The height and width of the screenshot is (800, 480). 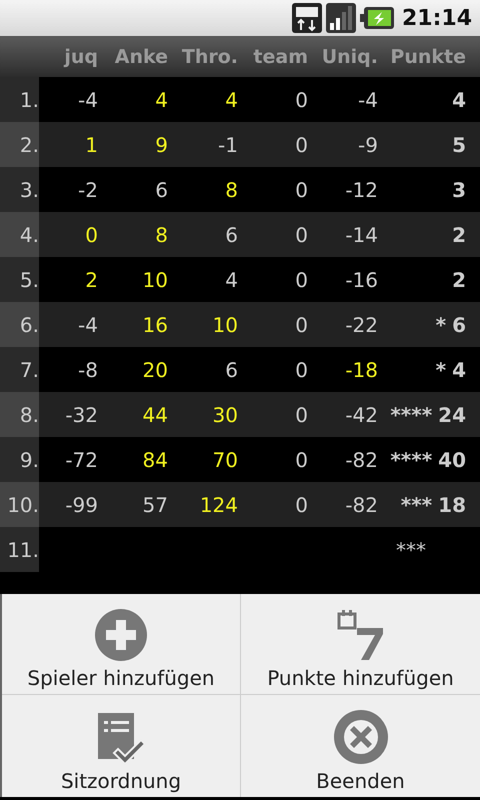 I want to click on table-cell-text: -12, so click(x=361, y=190).